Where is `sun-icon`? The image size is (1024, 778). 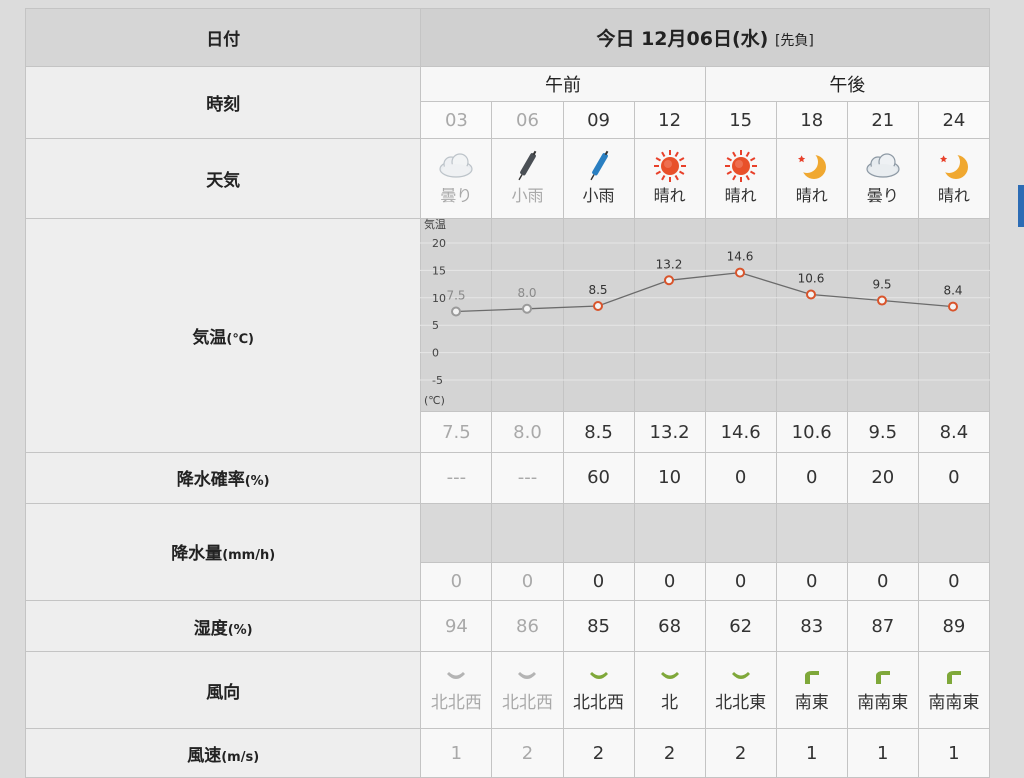
sun-icon is located at coordinates (669, 165).